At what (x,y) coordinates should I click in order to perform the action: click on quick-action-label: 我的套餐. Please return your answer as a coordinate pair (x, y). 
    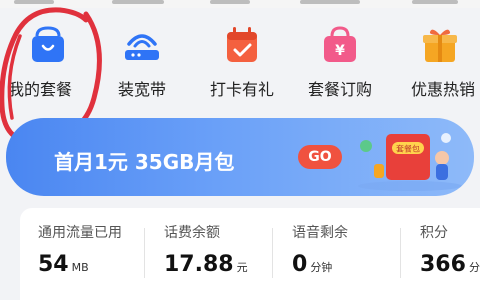
    Looking at the image, I should click on (39, 89).